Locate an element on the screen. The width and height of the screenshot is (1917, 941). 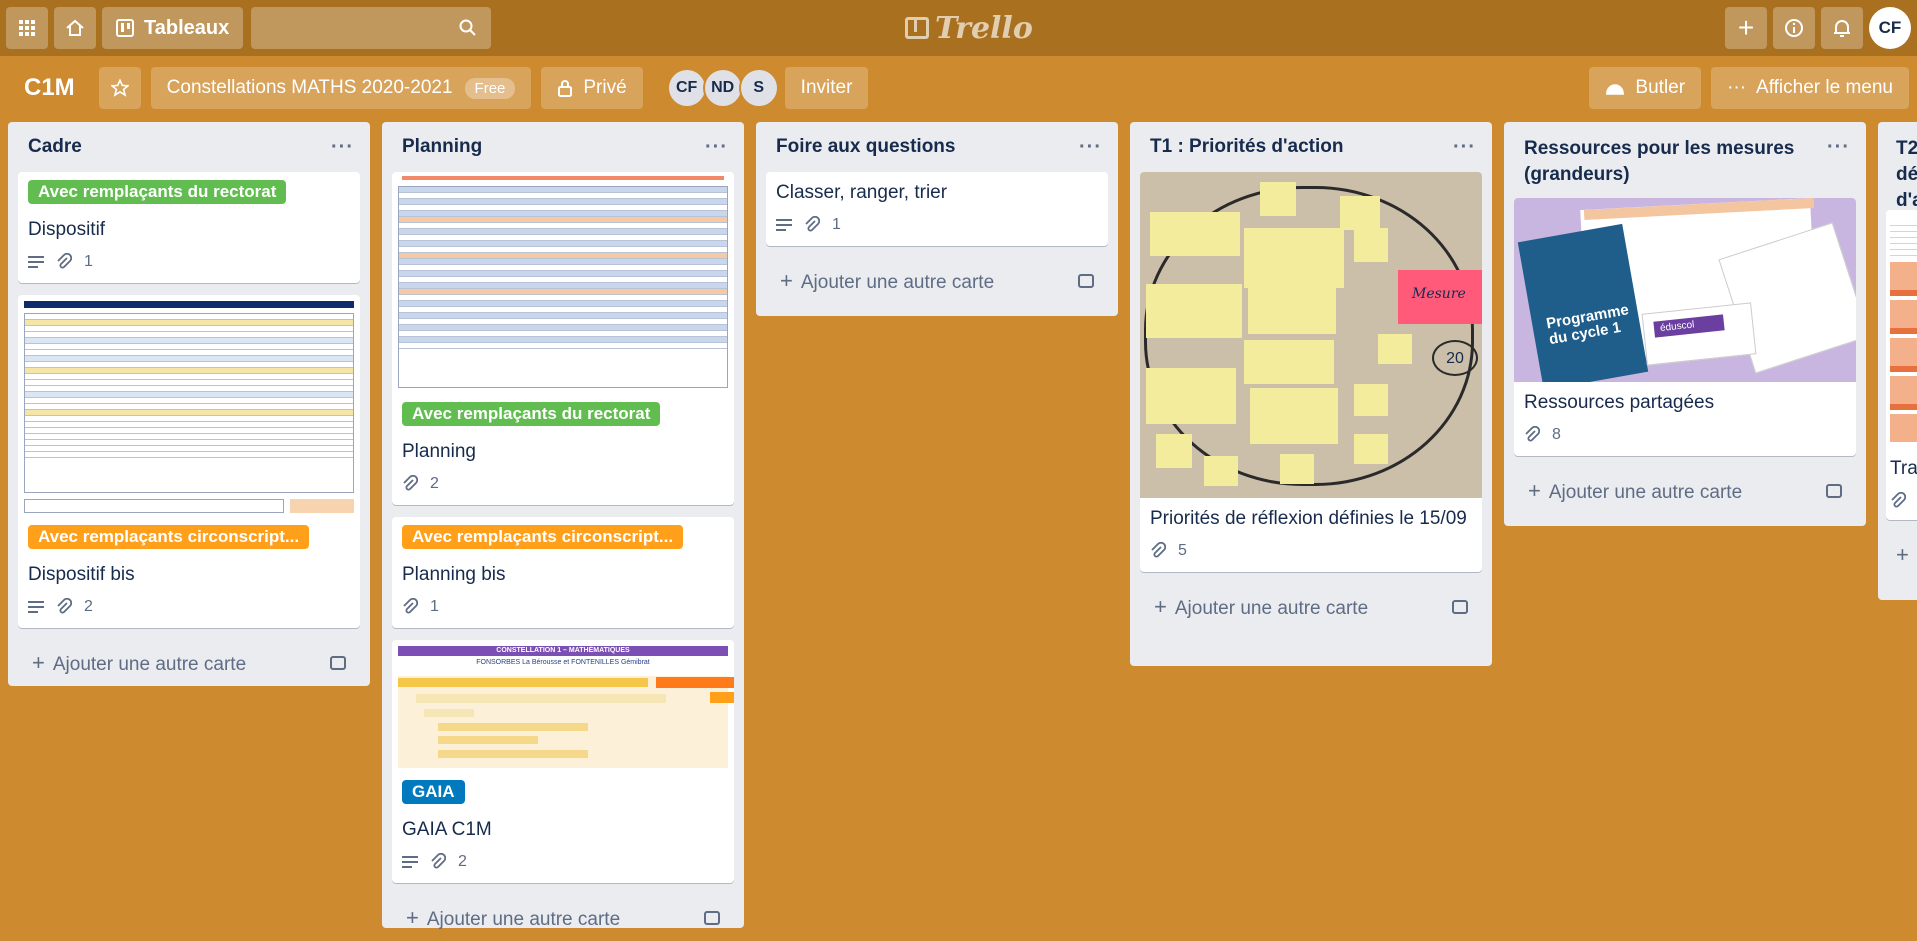
card-title: Planning is located at coordinates (439, 451).